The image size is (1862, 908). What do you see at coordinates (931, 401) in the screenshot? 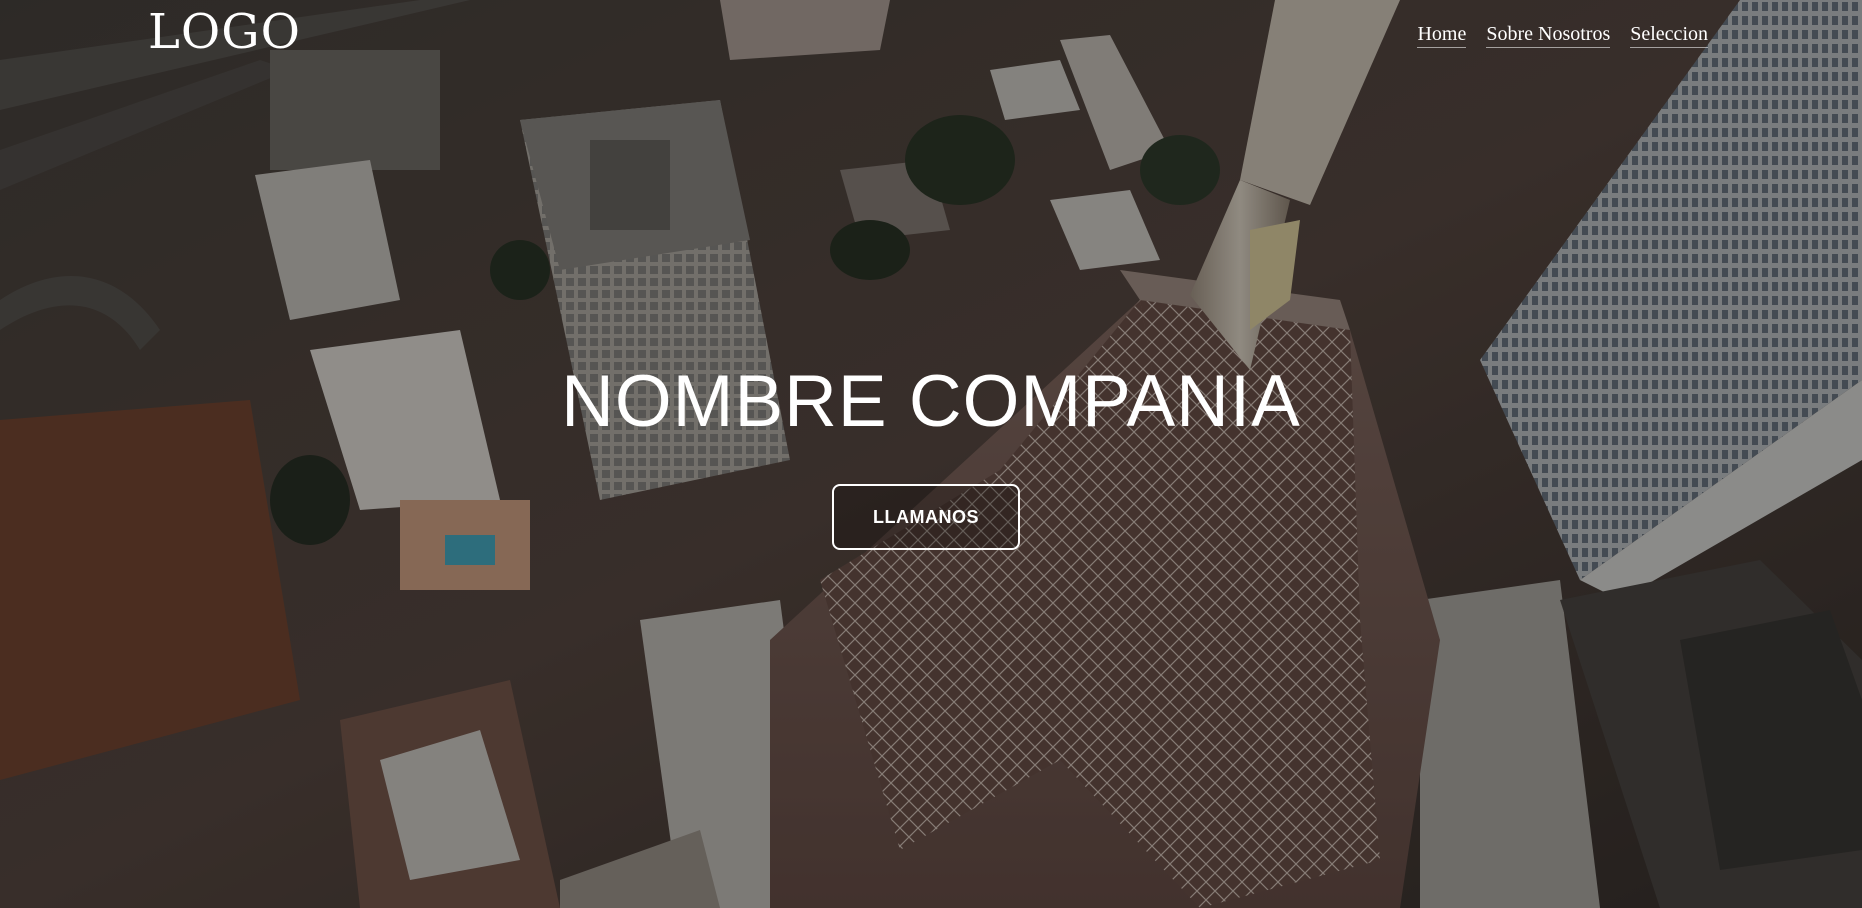
I see `company-name-title: NOMBRE COMPANIA` at bounding box center [931, 401].